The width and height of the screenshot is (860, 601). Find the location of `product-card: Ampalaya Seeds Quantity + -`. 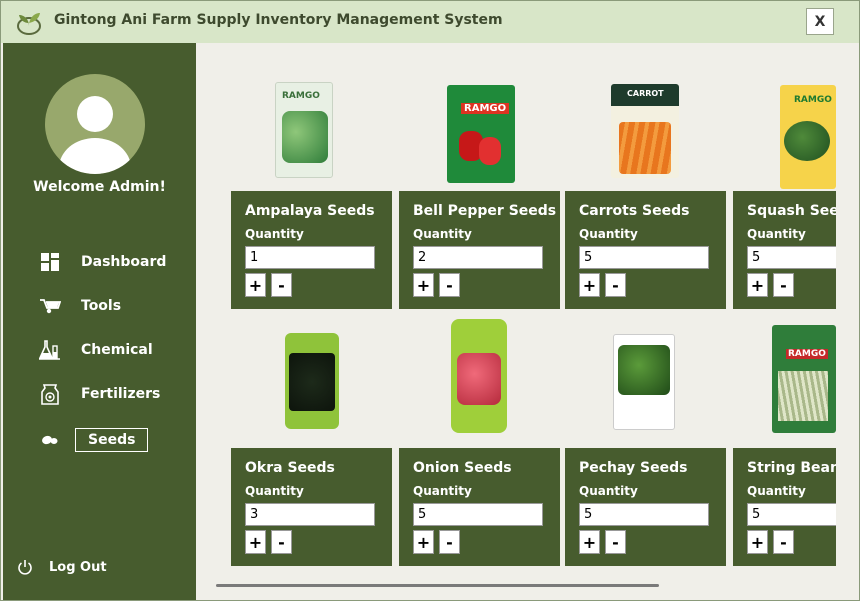

product-card: Ampalaya Seeds Quantity + - is located at coordinates (311, 250).